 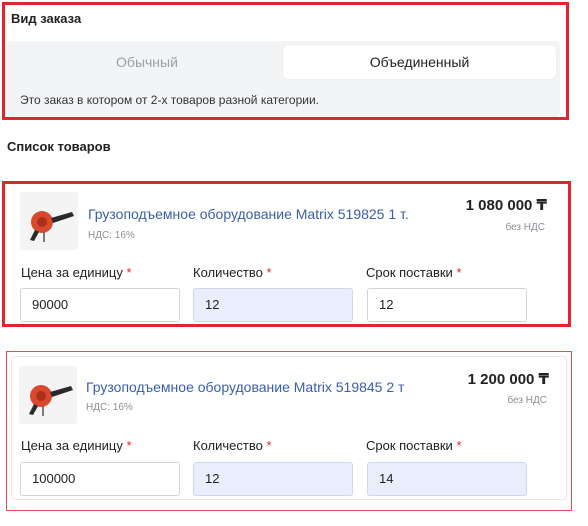 What do you see at coordinates (46, 18) in the screenshot?
I see `order-type-title: Вид заказа` at bounding box center [46, 18].